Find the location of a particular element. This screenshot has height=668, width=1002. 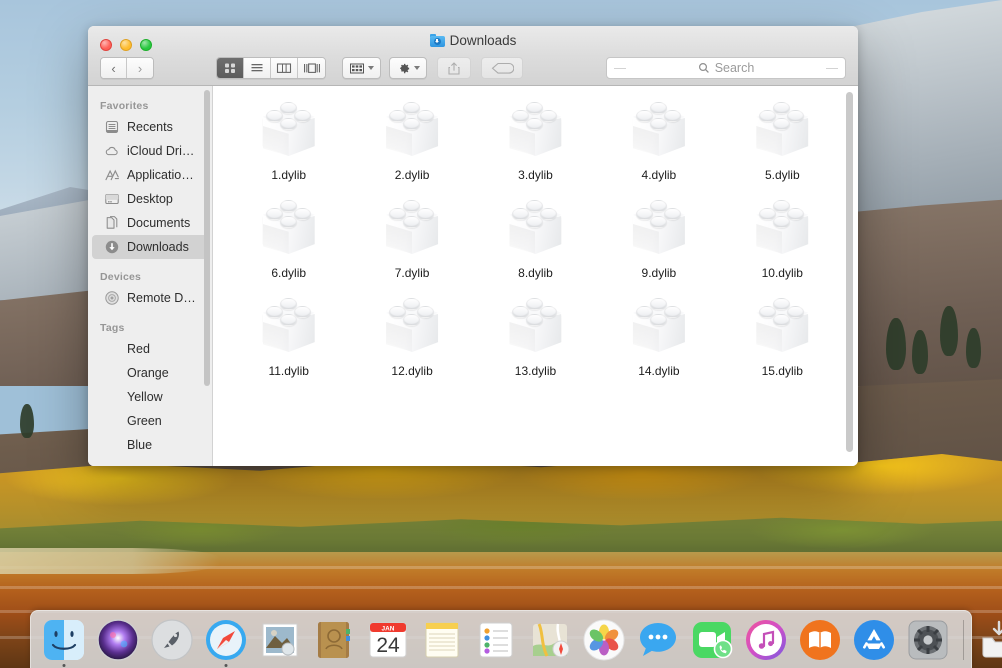

sidebar-item-tag-blue: Blue is located at coordinates (150, 445).